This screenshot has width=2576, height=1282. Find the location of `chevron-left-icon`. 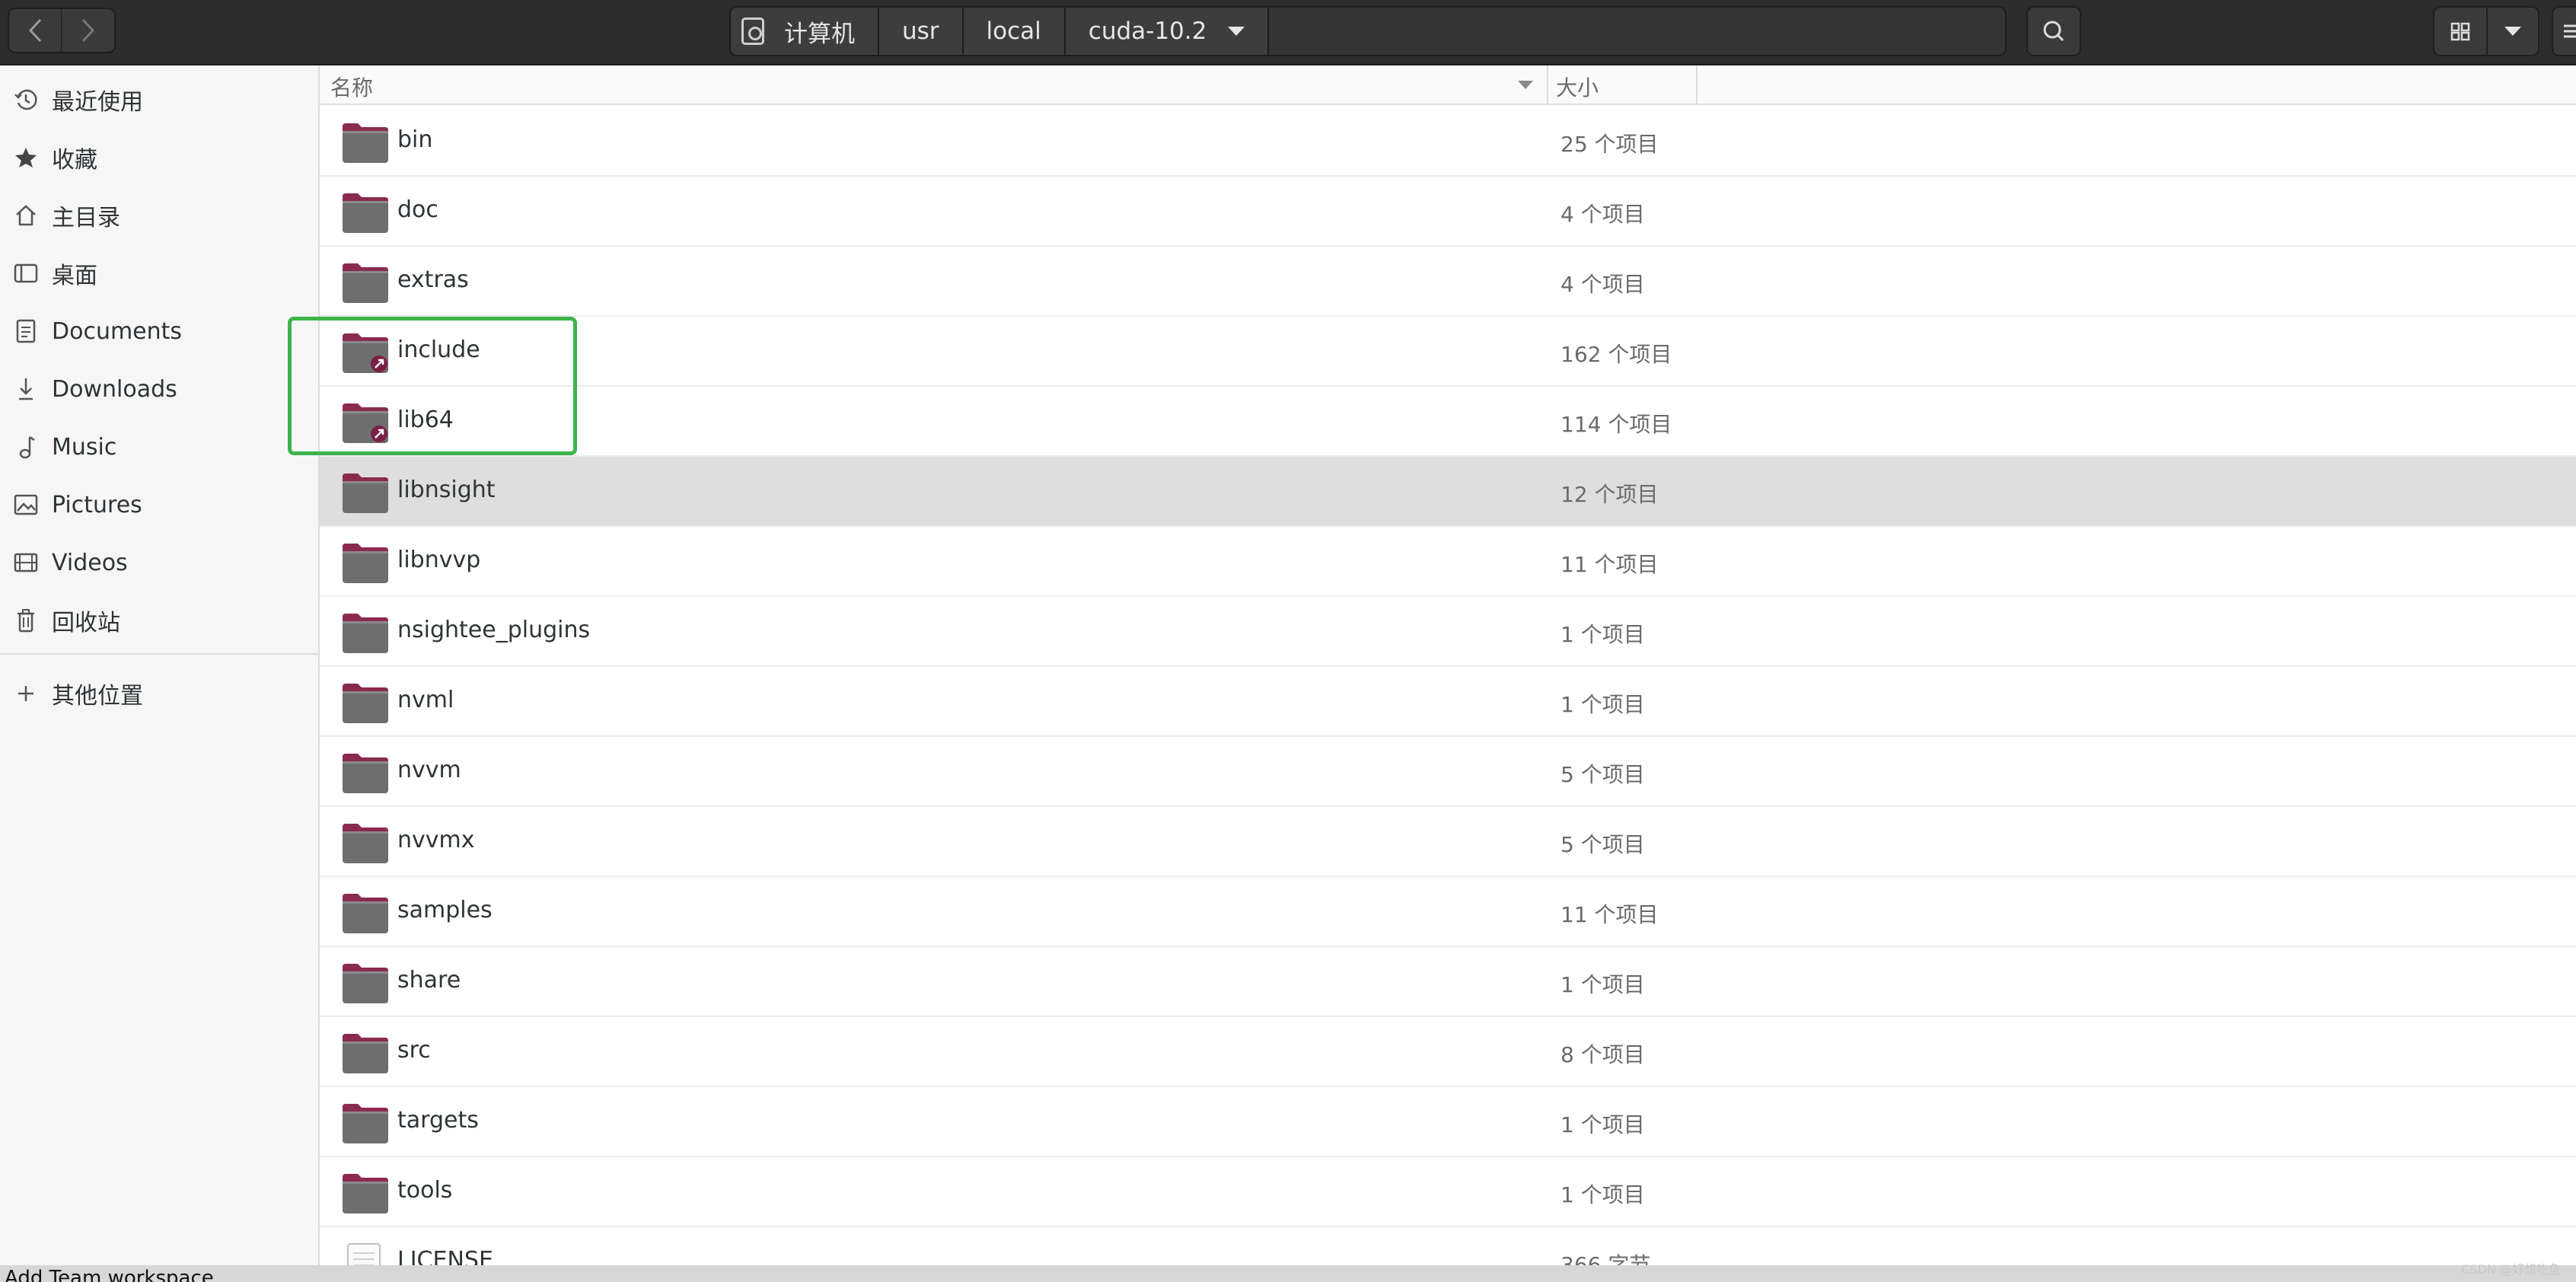

chevron-left-icon is located at coordinates (35, 30).